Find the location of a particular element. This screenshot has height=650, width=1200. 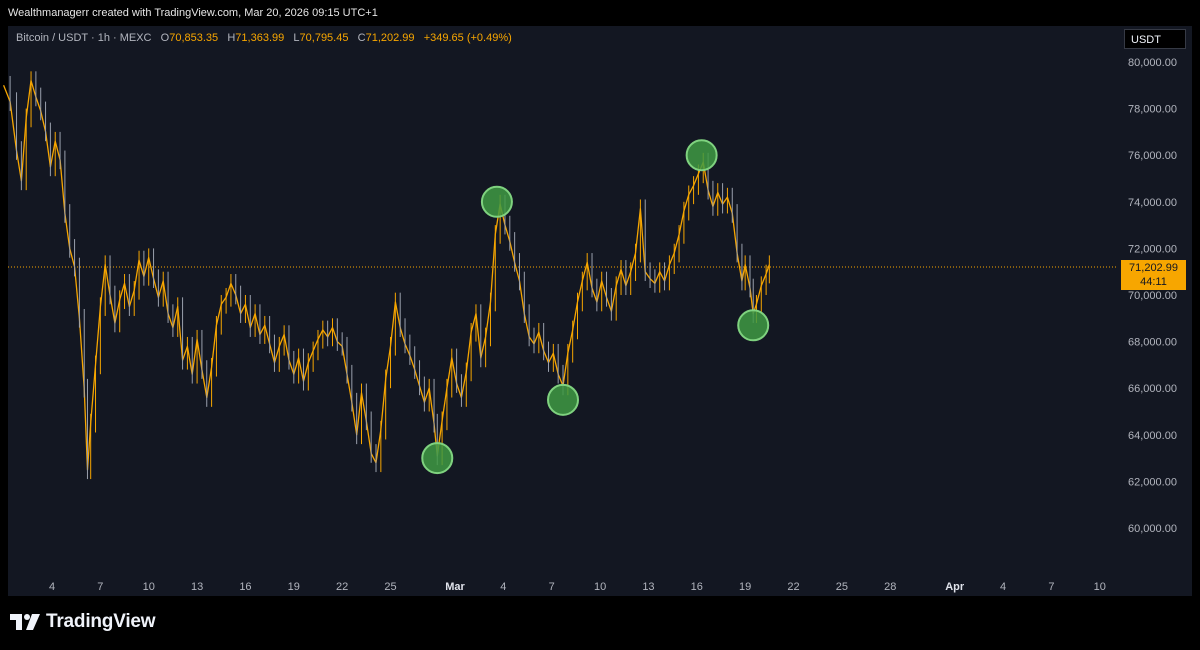

y-tick-label: 68,000.00 is located at coordinates (1152, 343).